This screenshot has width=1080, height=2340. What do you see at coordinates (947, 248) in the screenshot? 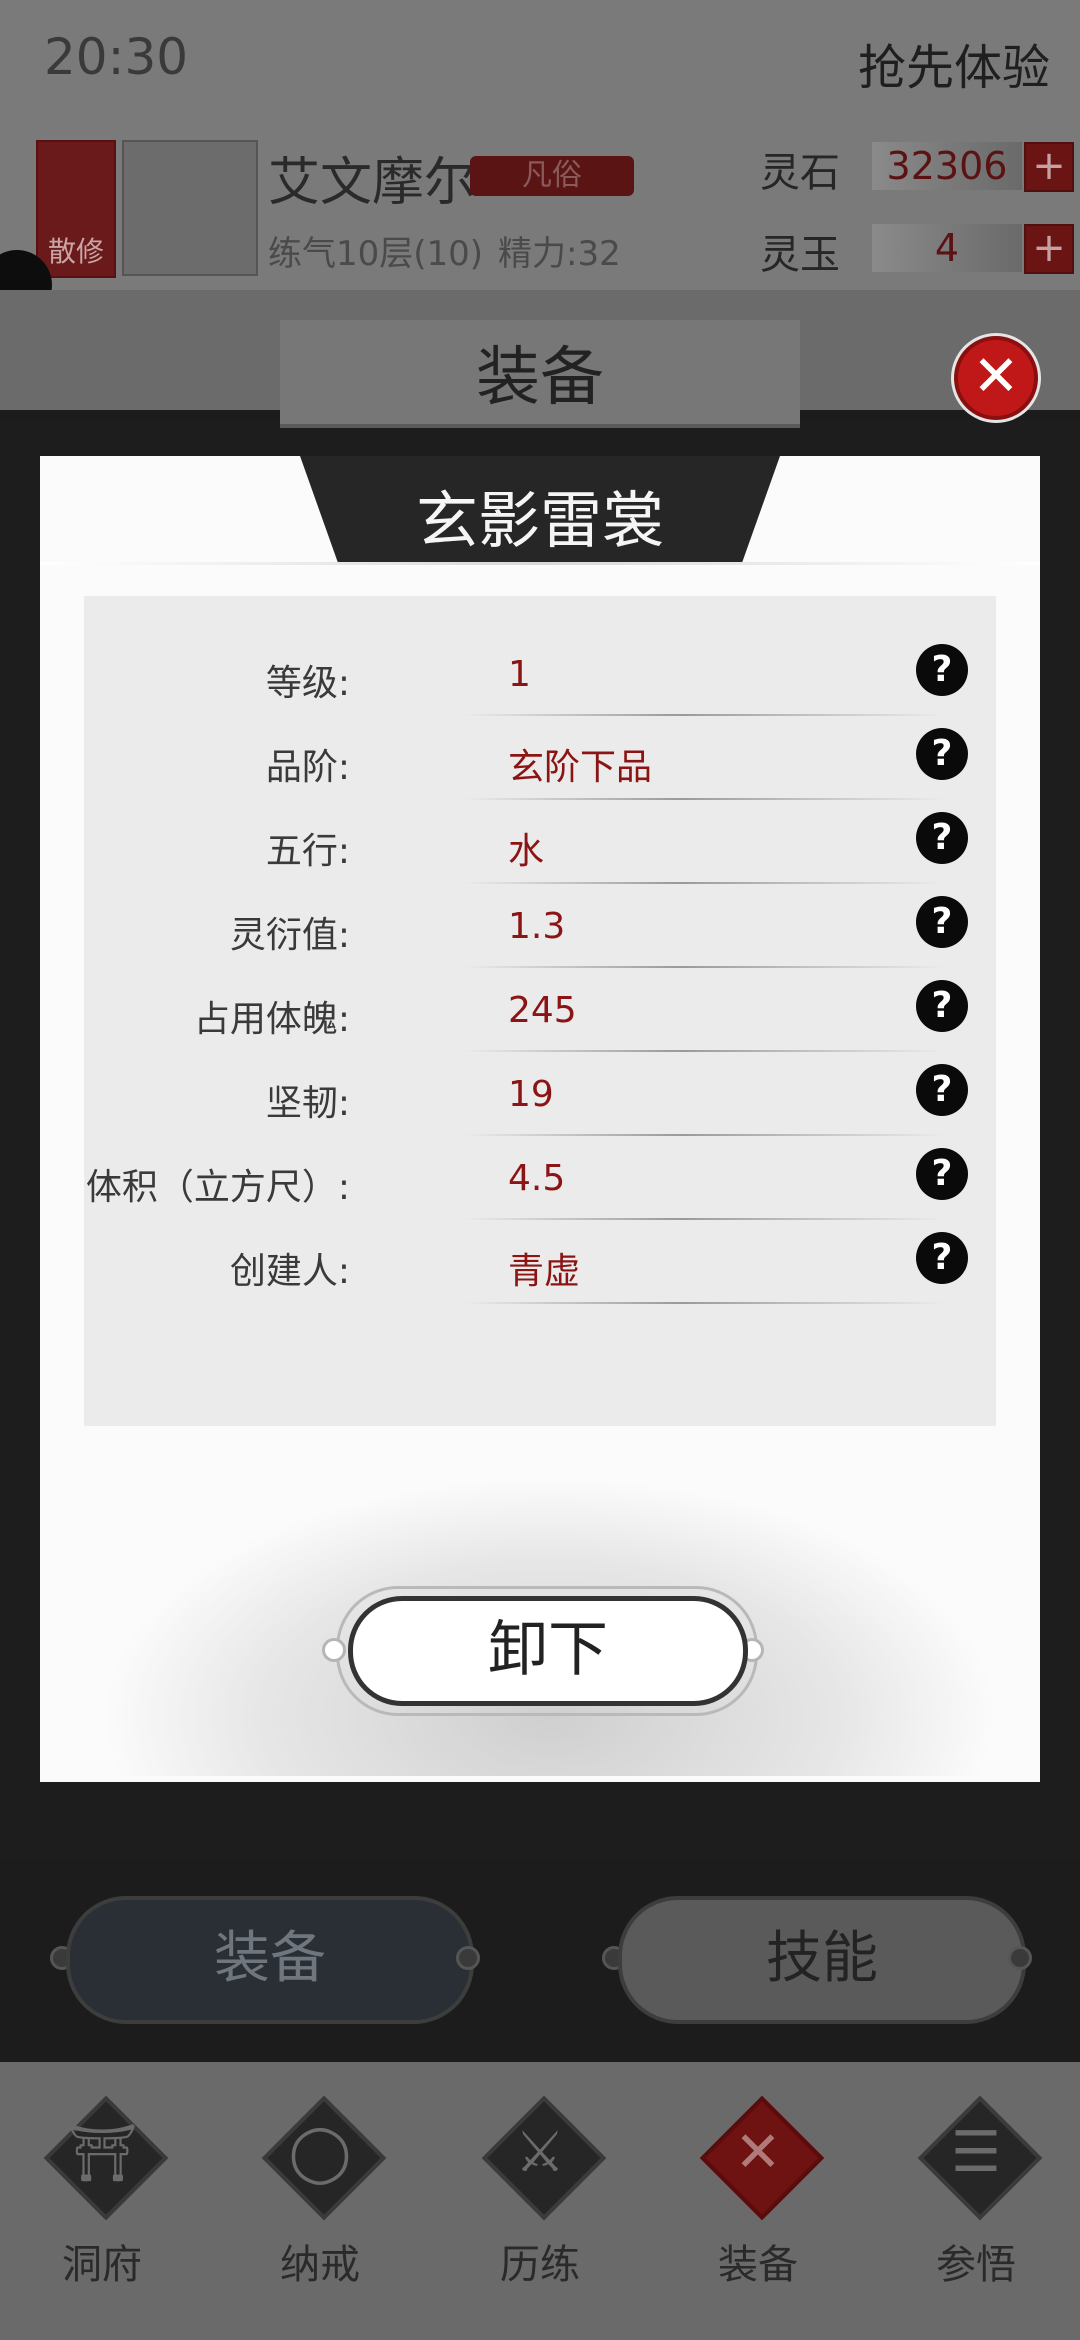
I see `spirit-jade-value: 4` at bounding box center [947, 248].